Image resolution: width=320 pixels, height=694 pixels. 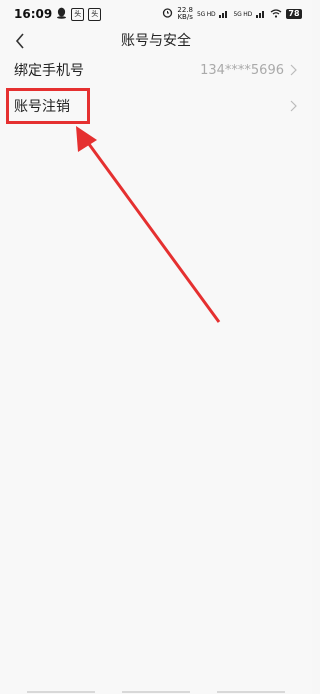 I want to click on wifi-icon, so click(x=276, y=14).